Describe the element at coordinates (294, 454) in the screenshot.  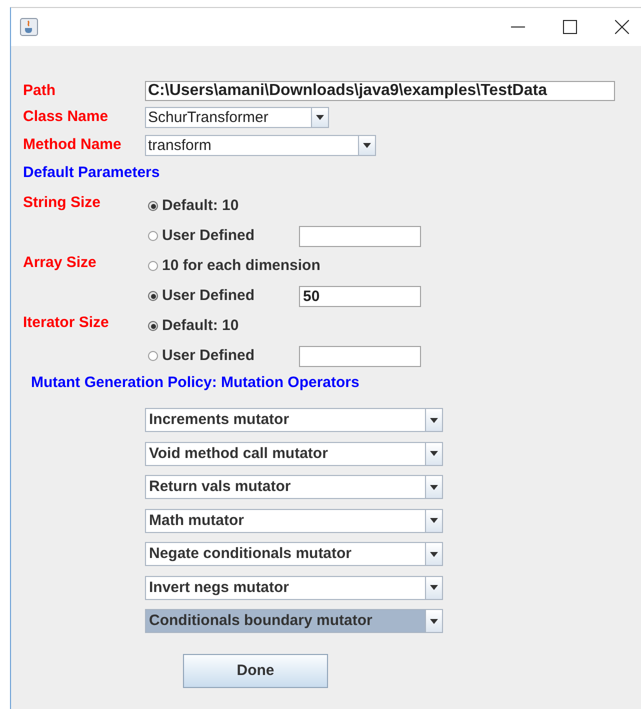
I see `operator-combo-box: Void method call mutator` at that location.